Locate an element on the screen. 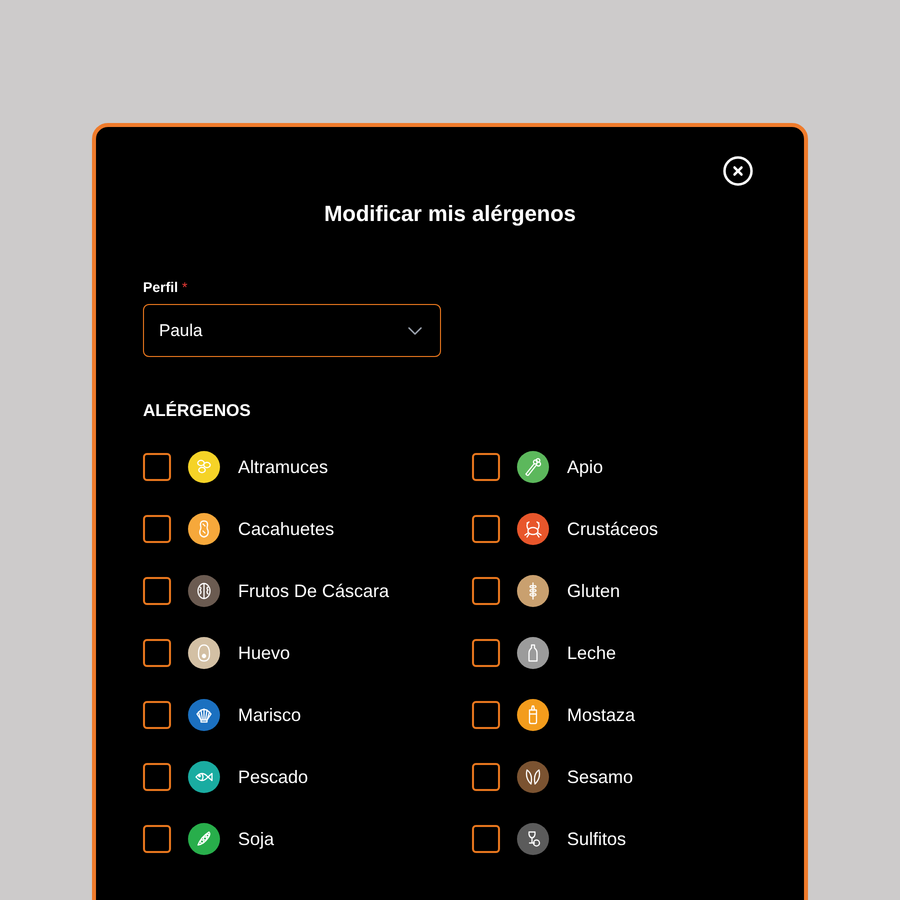  required-asterisk: * is located at coordinates (185, 287).